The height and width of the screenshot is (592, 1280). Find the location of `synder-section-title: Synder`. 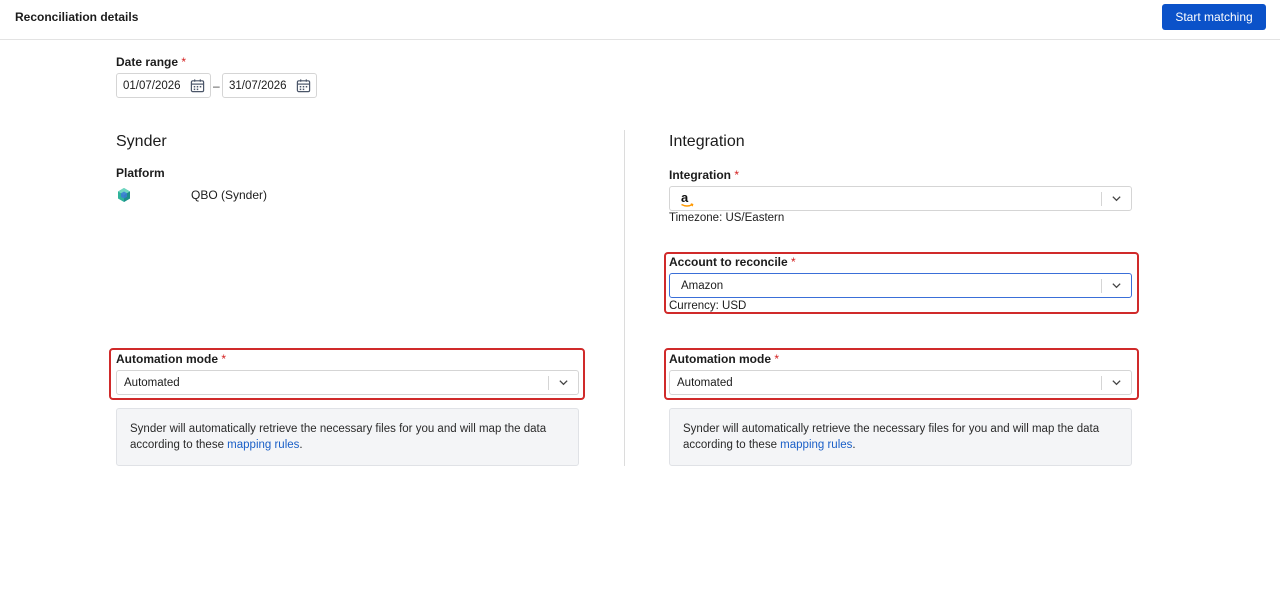

synder-section-title: Synder is located at coordinates (141, 141).